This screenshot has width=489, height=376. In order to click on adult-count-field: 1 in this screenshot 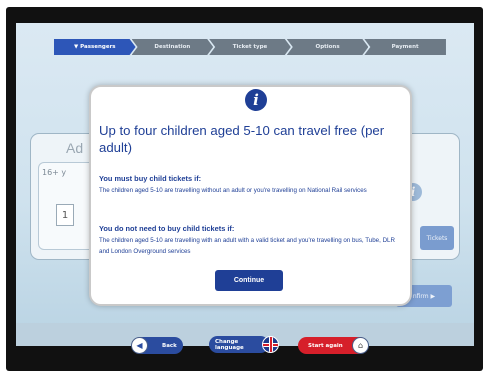, I will do `click(65, 215)`.